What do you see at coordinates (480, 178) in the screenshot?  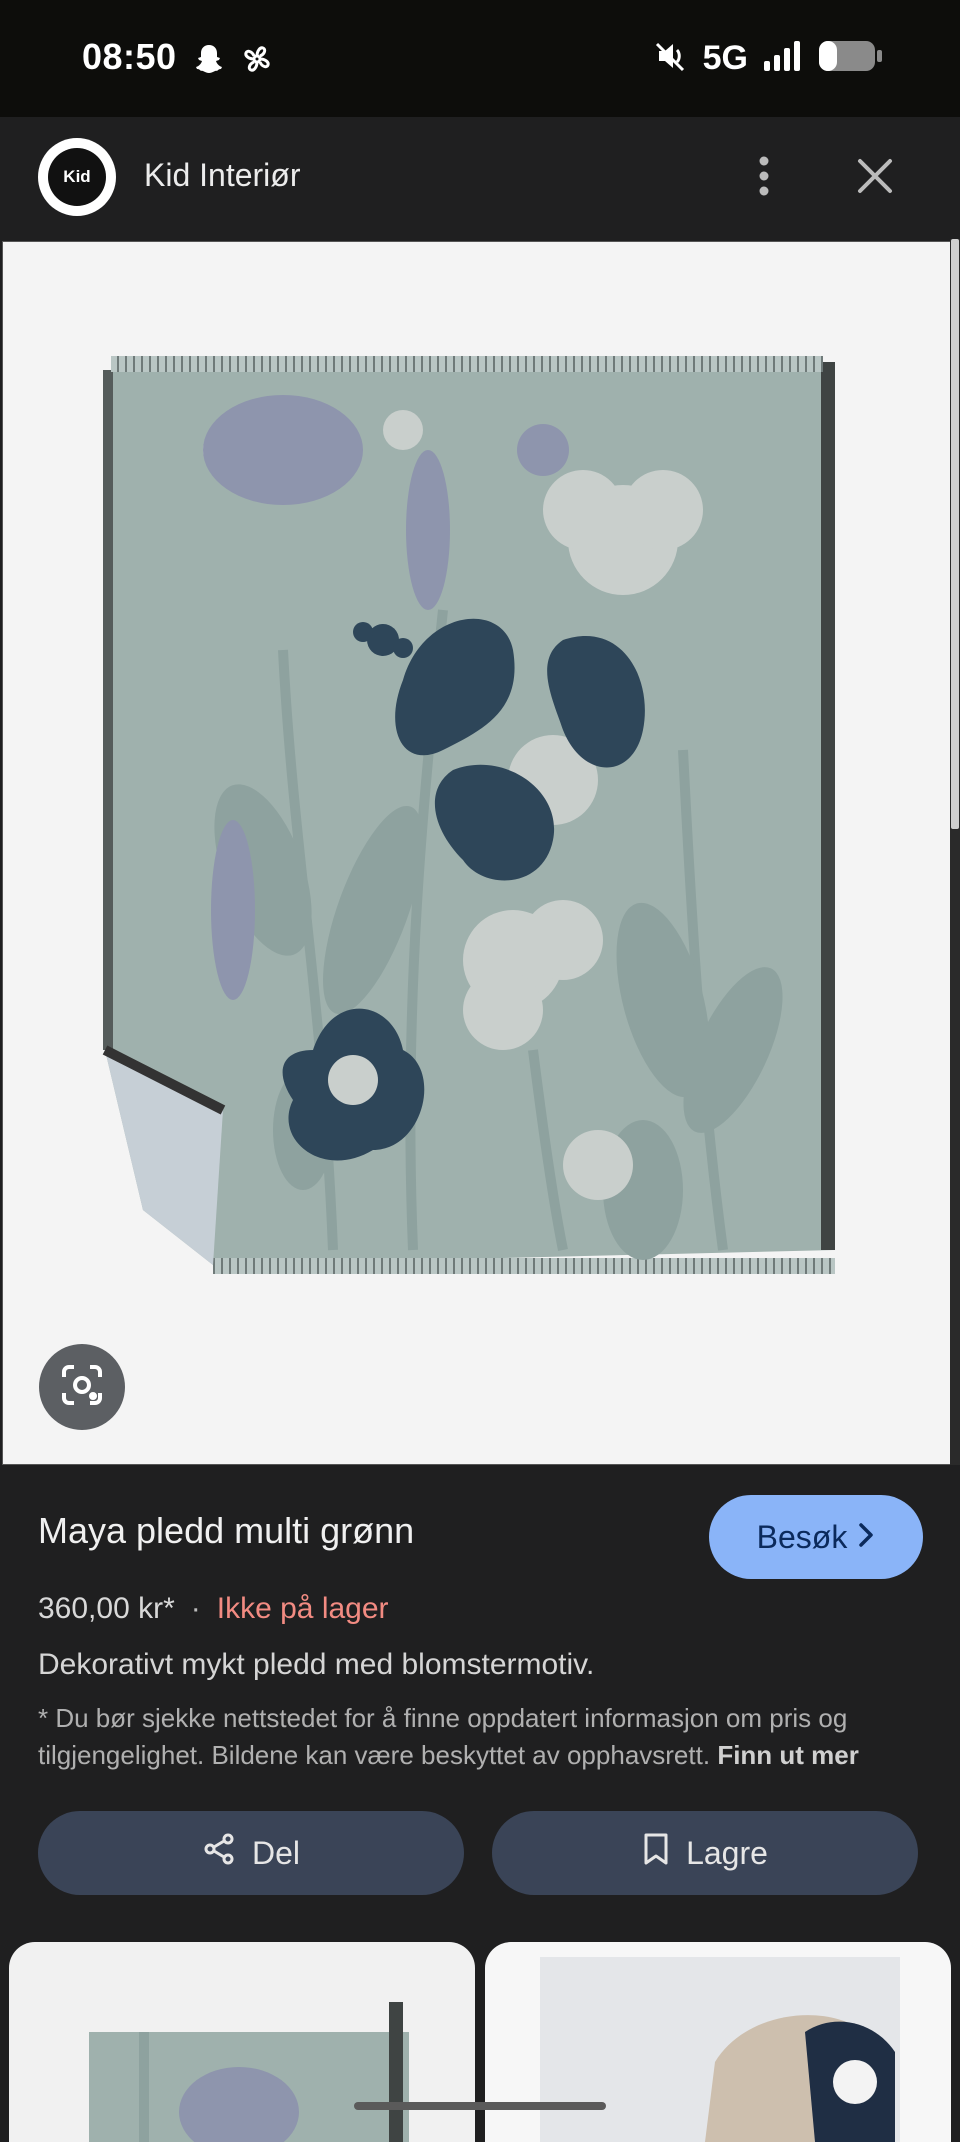 I see `app-bar: Kid Kid Interiør` at bounding box center [480, 178].